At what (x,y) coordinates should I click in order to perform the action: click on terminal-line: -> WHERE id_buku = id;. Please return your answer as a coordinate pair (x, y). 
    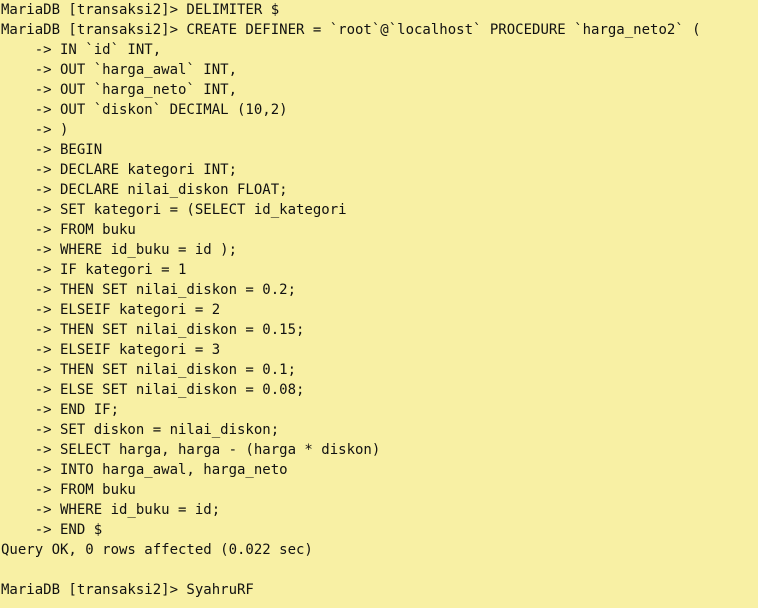
    Looking at the image, I should click on (111, 510).